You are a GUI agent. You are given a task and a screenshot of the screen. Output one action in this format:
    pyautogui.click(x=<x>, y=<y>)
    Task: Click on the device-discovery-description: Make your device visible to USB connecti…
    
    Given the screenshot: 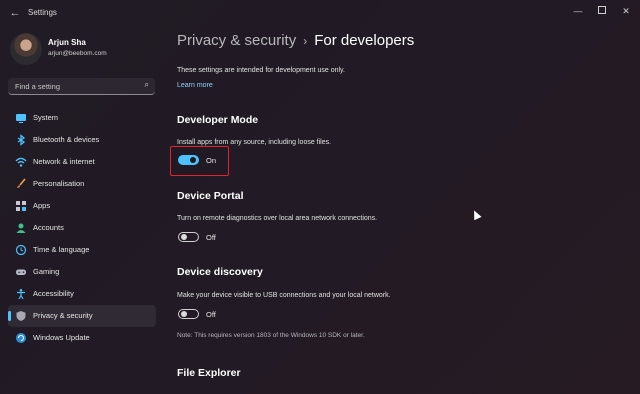 What is the action you would take?
    pyautogui.click(x=284, y=295)
    